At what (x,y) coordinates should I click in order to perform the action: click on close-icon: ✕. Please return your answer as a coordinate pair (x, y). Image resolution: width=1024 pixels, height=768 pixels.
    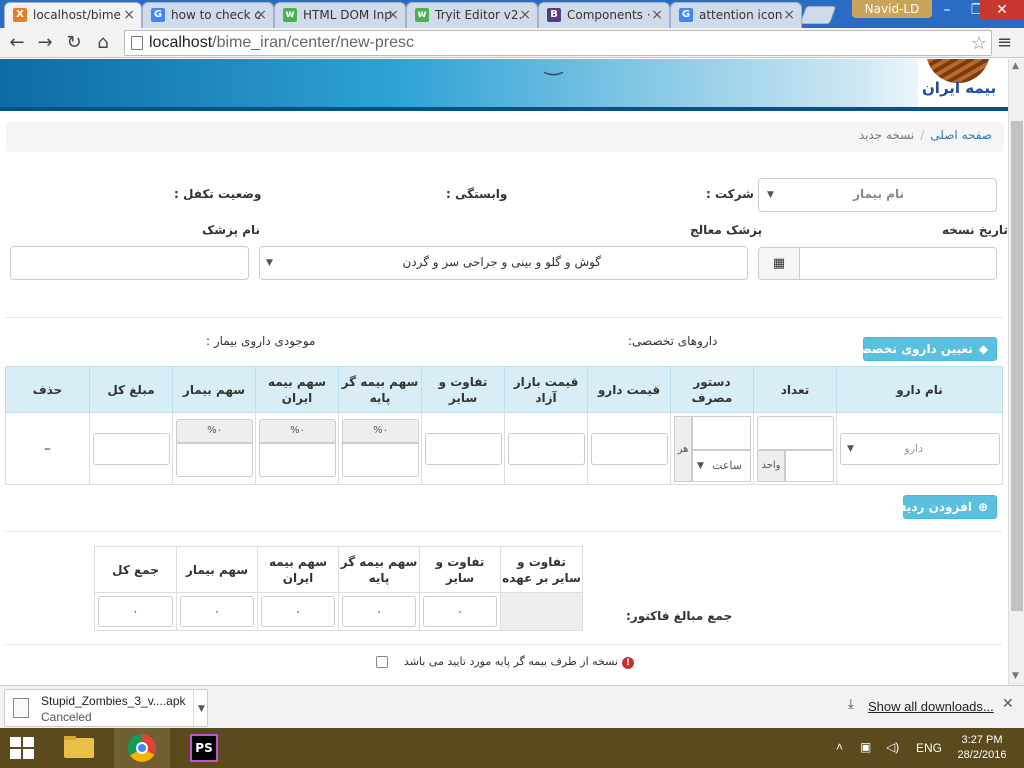
    Looking at the image, I should click on (1008, 704).